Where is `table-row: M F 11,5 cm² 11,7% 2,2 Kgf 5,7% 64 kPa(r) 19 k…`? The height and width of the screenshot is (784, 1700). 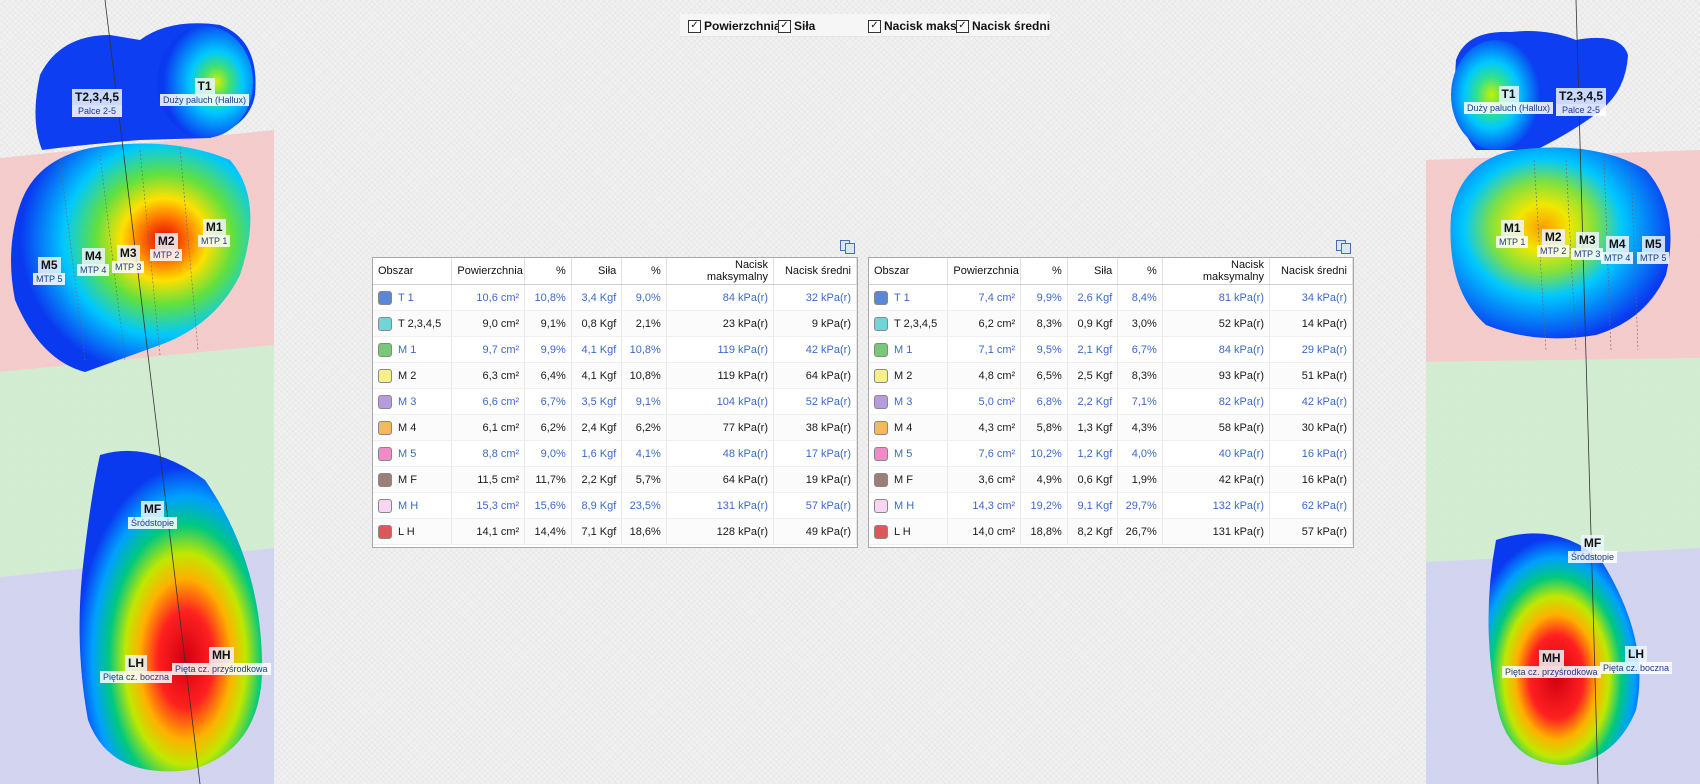
table-row: M F 11,5 cm² 11,7% 2,2 Kgf 5,7% 64 kPa(r) 19 k… is located at coordinates (615, 479).